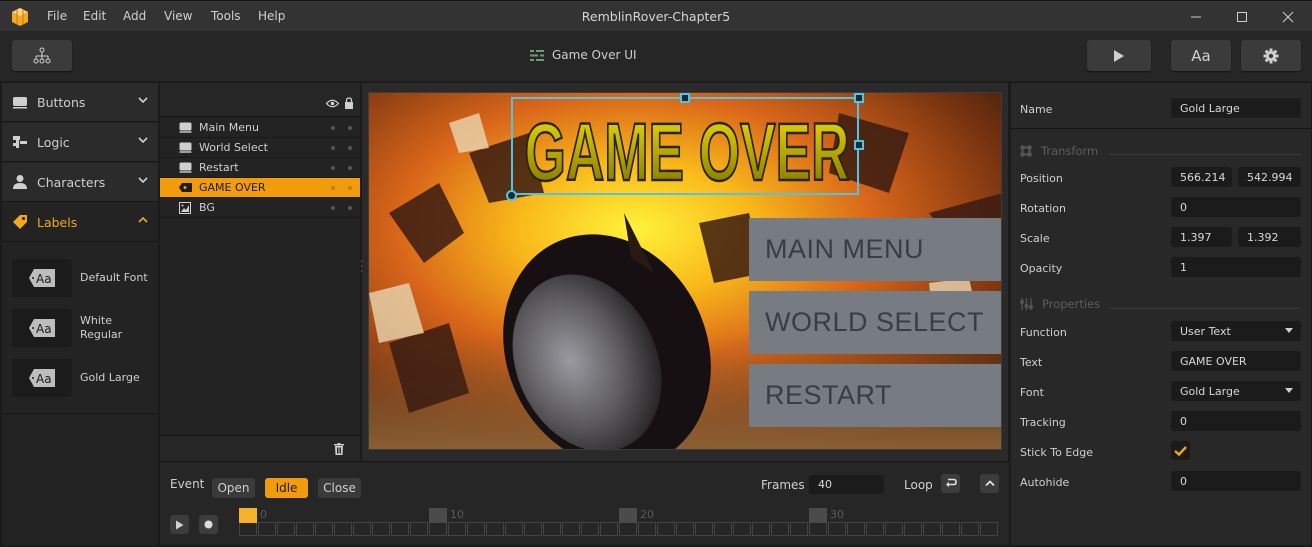 This screenshot has width=1312, height=547. What do you see at coordinates (339, 449) in the screenshot?
I see `trash-icon` at bounding box center [339, 449].